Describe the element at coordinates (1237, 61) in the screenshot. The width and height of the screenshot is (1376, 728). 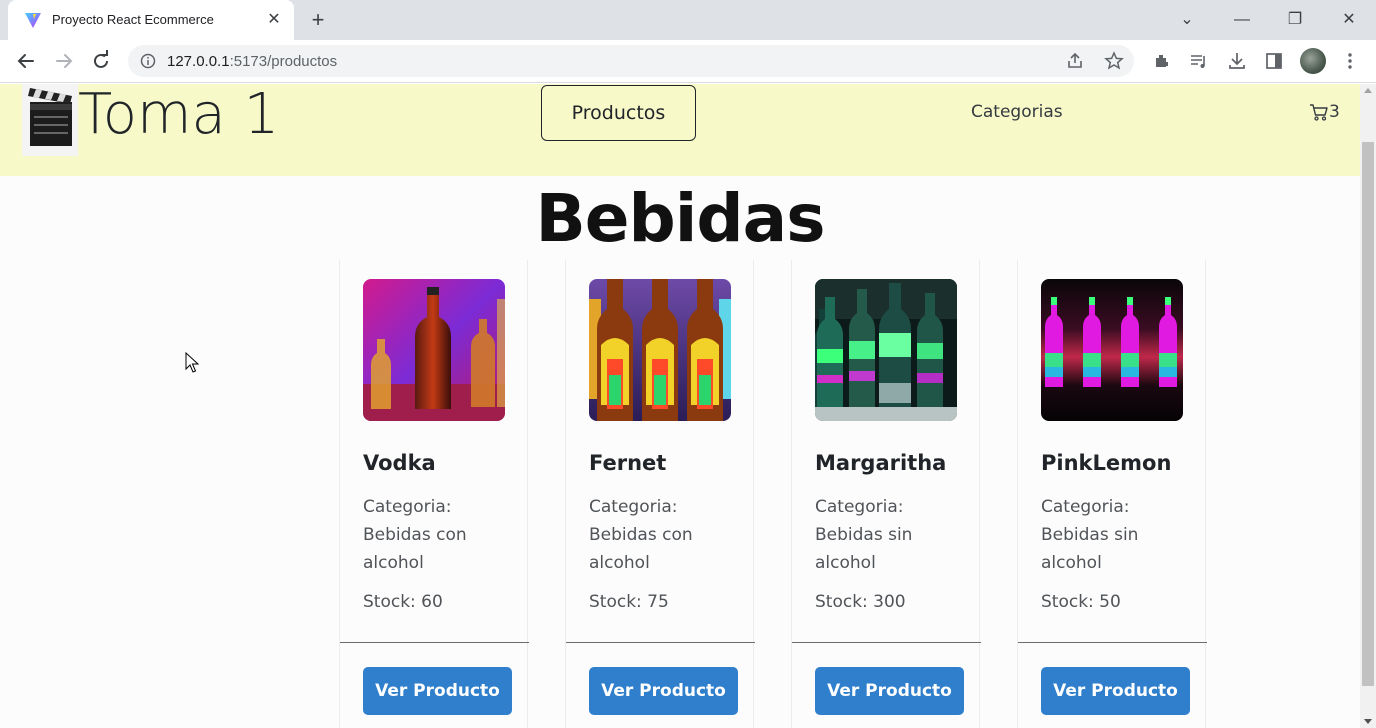
I see `download-icon` at that location.